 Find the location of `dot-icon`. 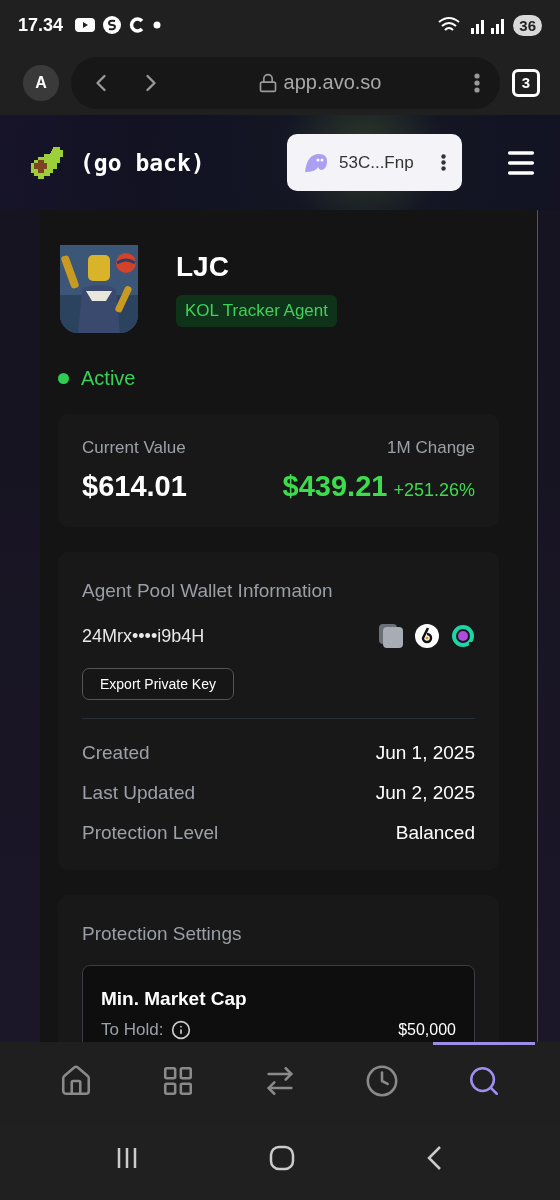

dot-icon is located at coordinates (157, 25).